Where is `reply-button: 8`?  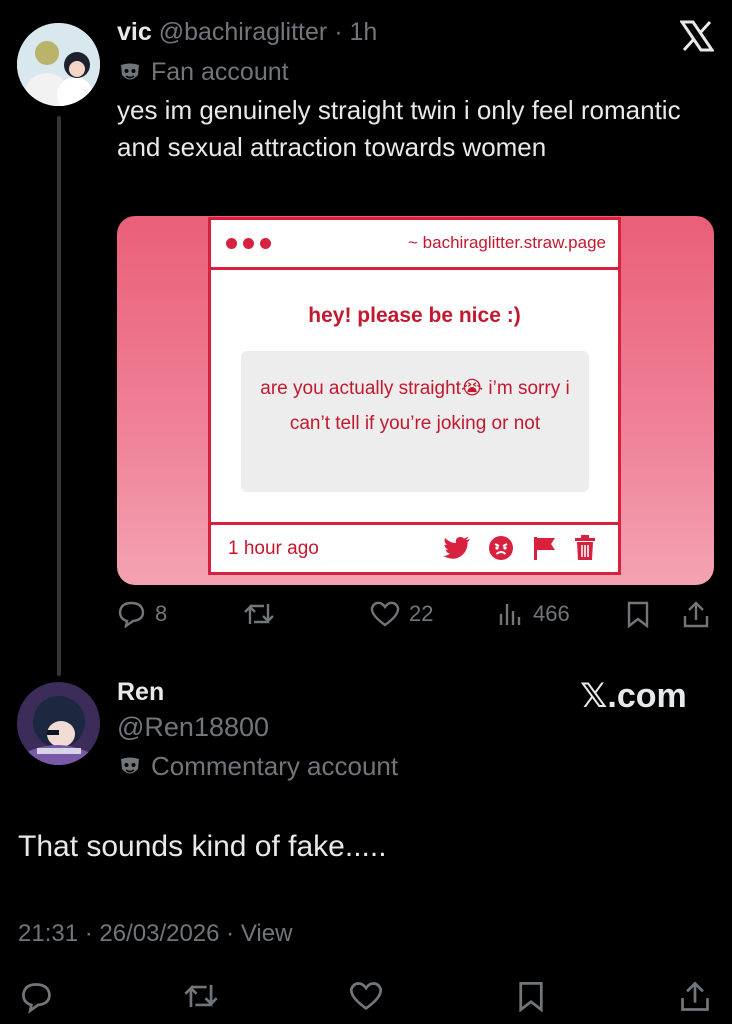
reply-button: 8 is located at coordinates (142, 614).